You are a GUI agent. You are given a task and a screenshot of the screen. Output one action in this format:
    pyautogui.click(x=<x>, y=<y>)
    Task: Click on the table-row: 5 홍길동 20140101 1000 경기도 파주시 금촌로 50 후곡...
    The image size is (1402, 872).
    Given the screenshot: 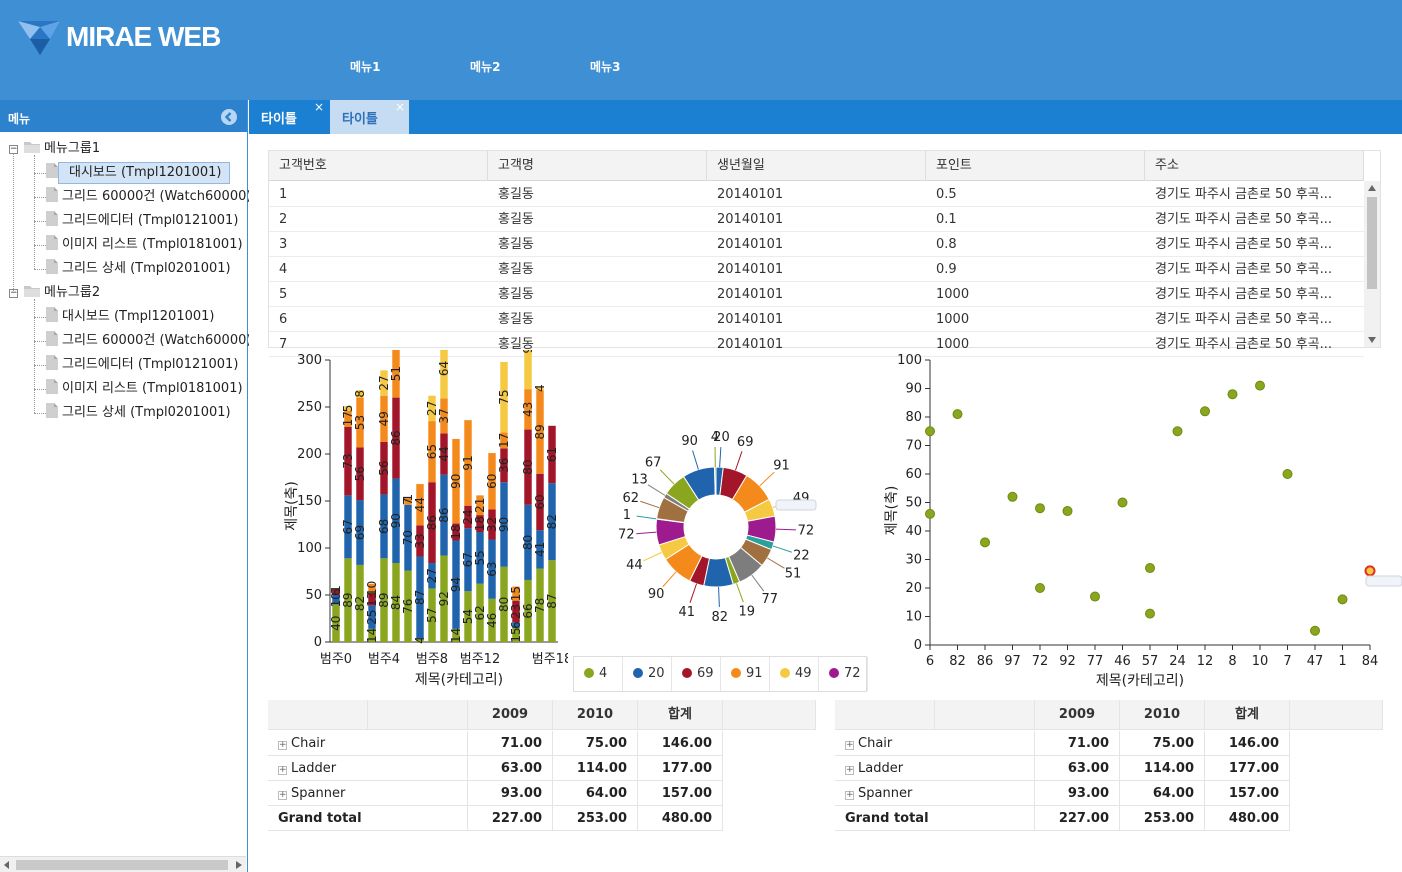 What is the action you would take?
    pyautogui.click(x=816, y=294)
    